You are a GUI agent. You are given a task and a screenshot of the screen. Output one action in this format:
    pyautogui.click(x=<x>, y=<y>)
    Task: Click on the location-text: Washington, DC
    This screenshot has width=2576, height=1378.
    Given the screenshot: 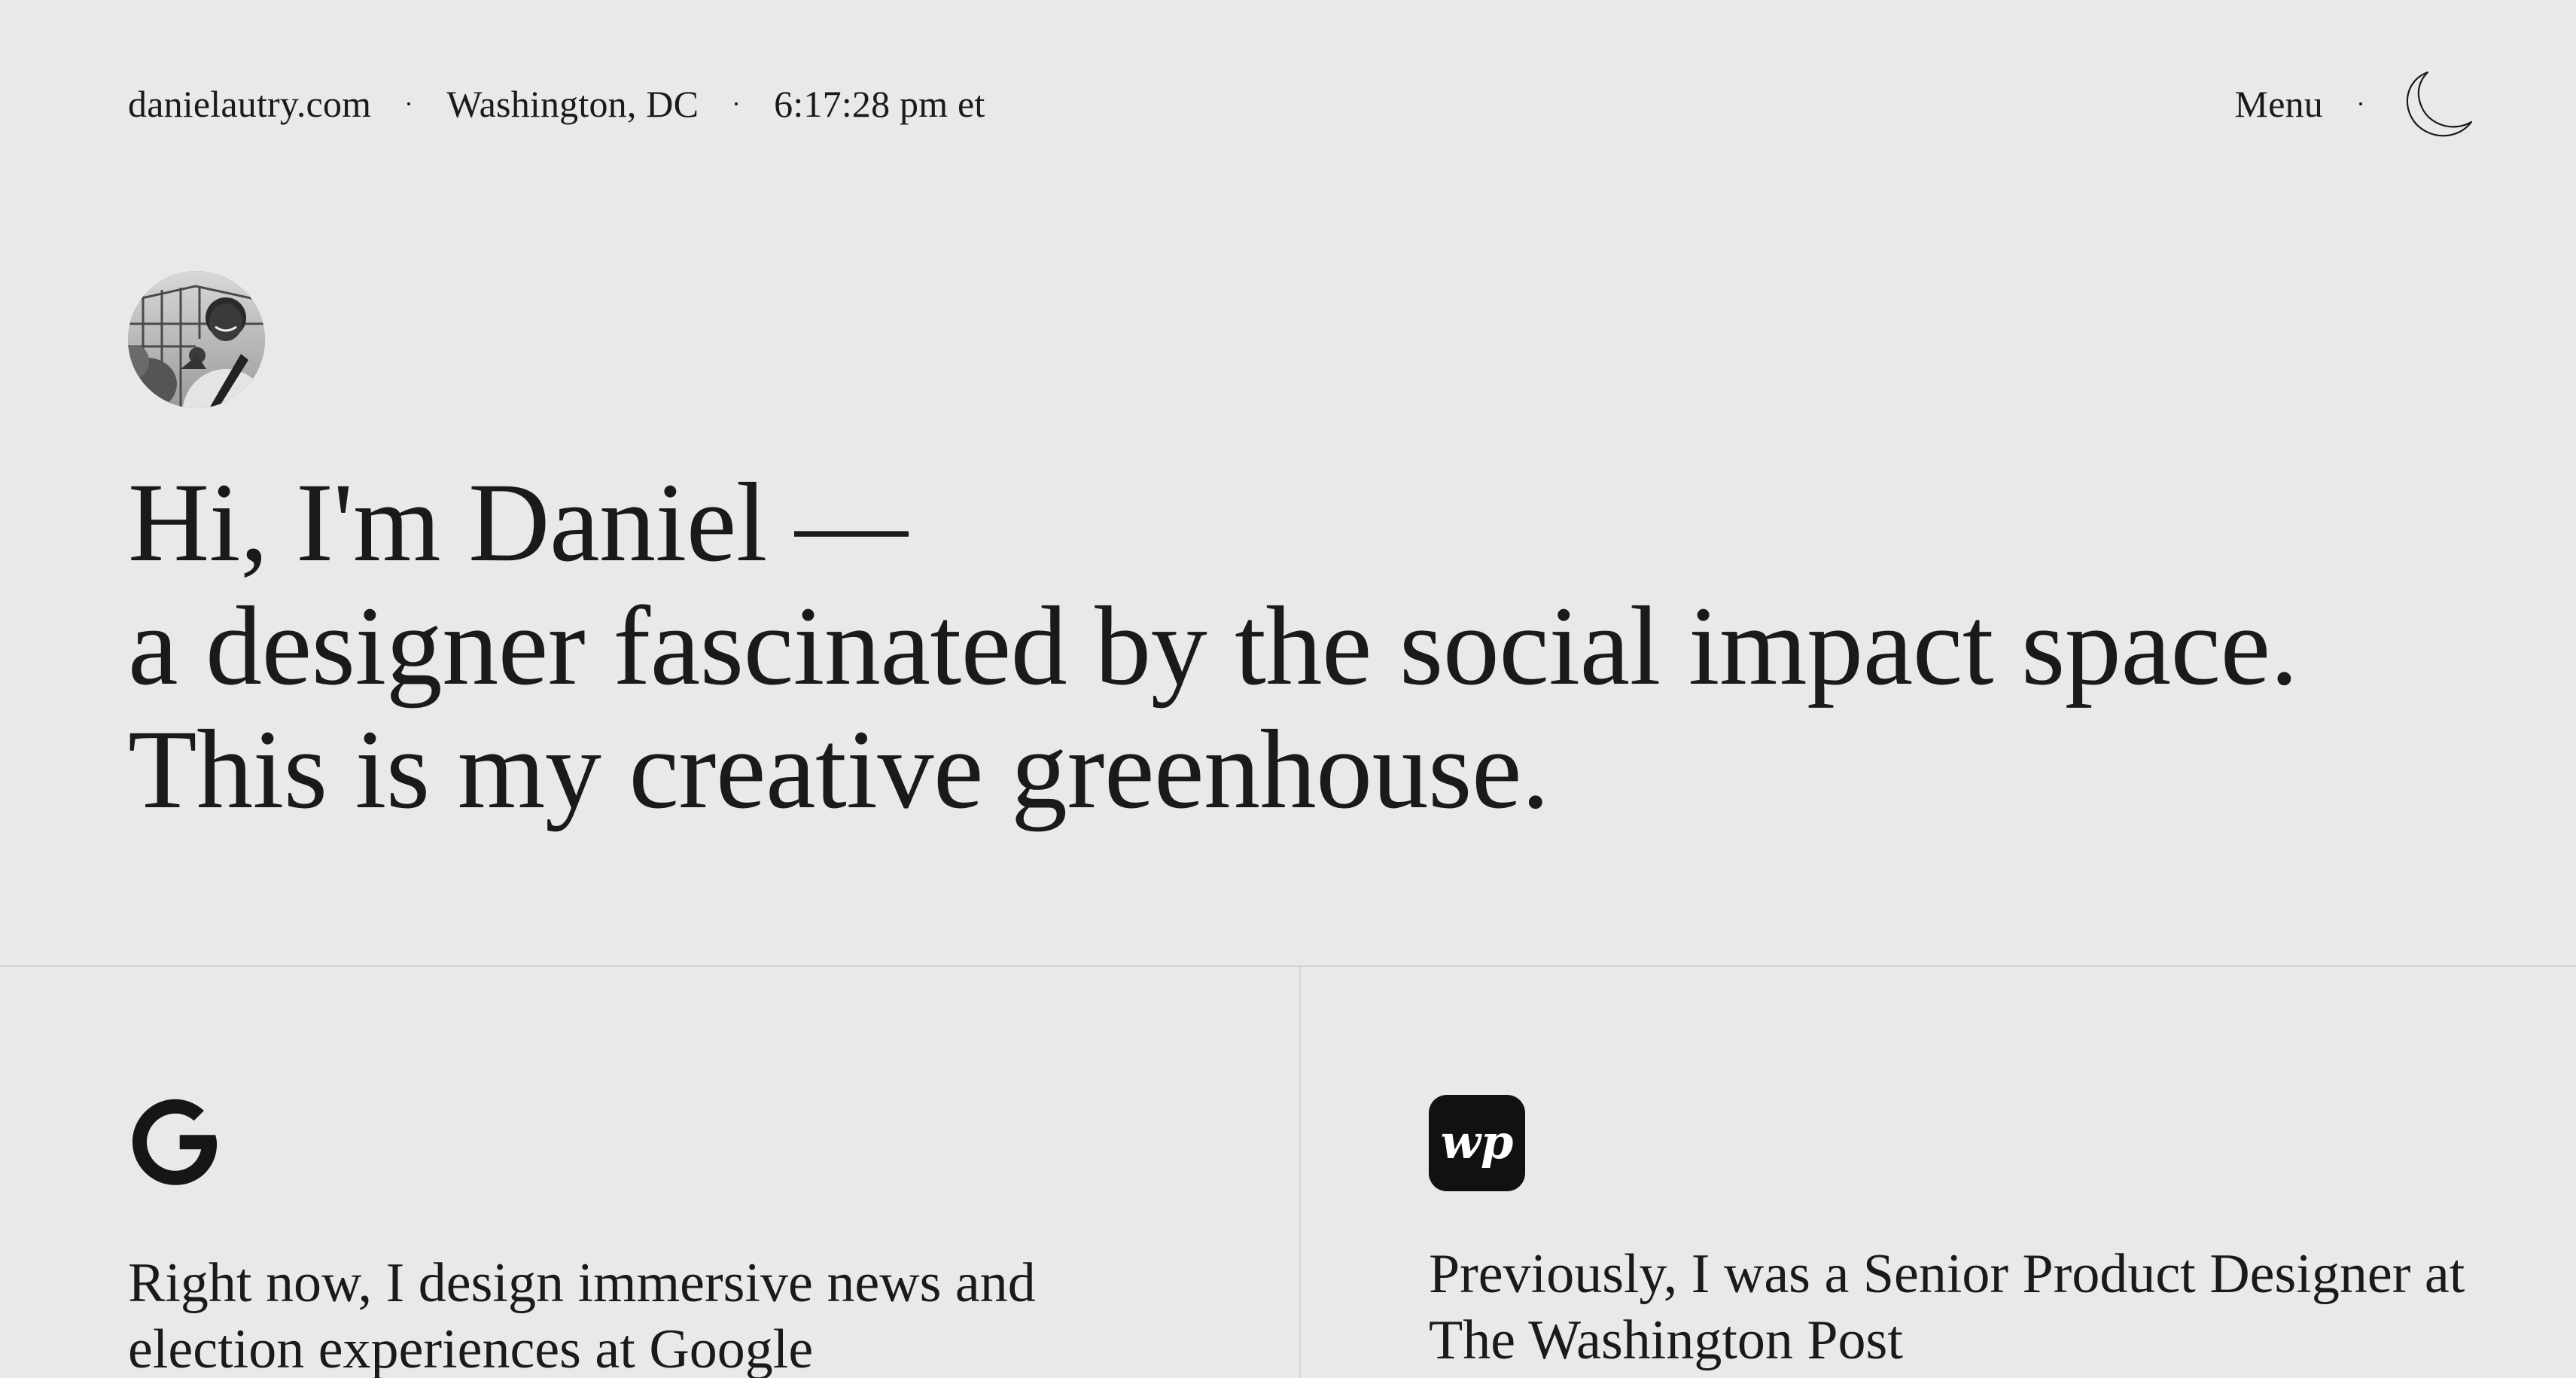 What is the action you would take?
    pyautogui.click(x=572, y=104)
    